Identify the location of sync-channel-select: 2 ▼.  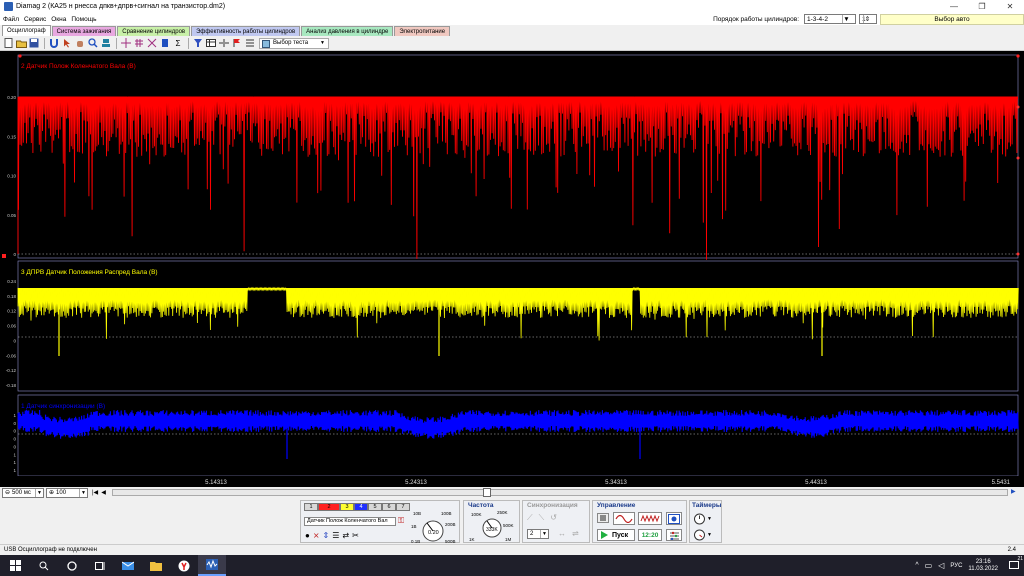
(538, 534).